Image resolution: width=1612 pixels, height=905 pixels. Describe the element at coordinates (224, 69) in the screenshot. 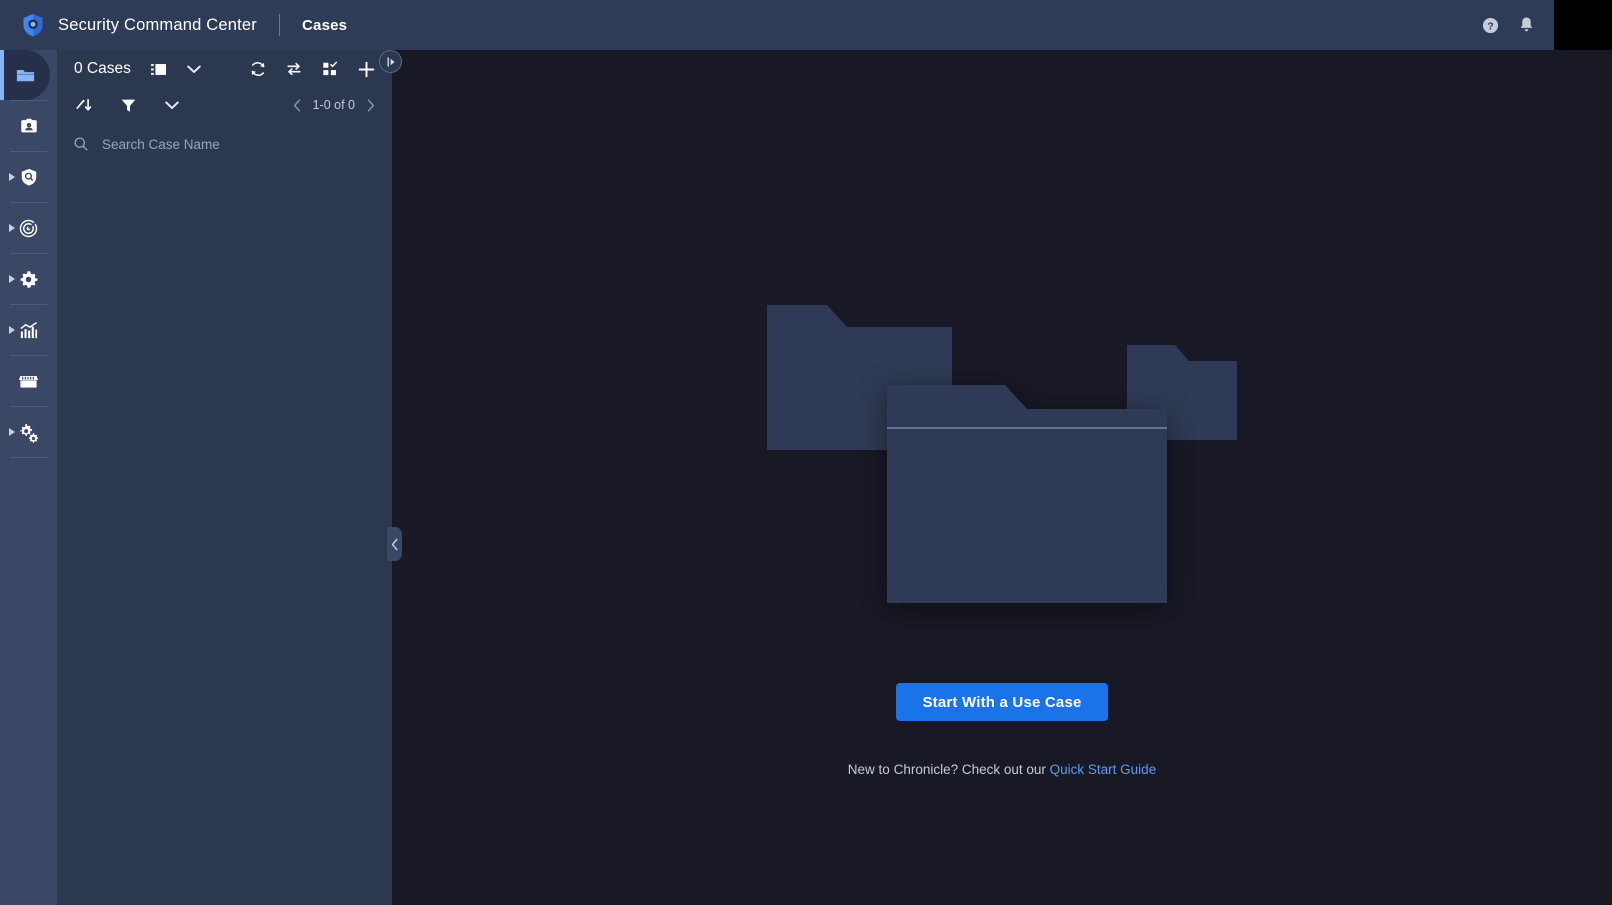

I see `cases-toolbar-primary: 0 Cases` at that location.